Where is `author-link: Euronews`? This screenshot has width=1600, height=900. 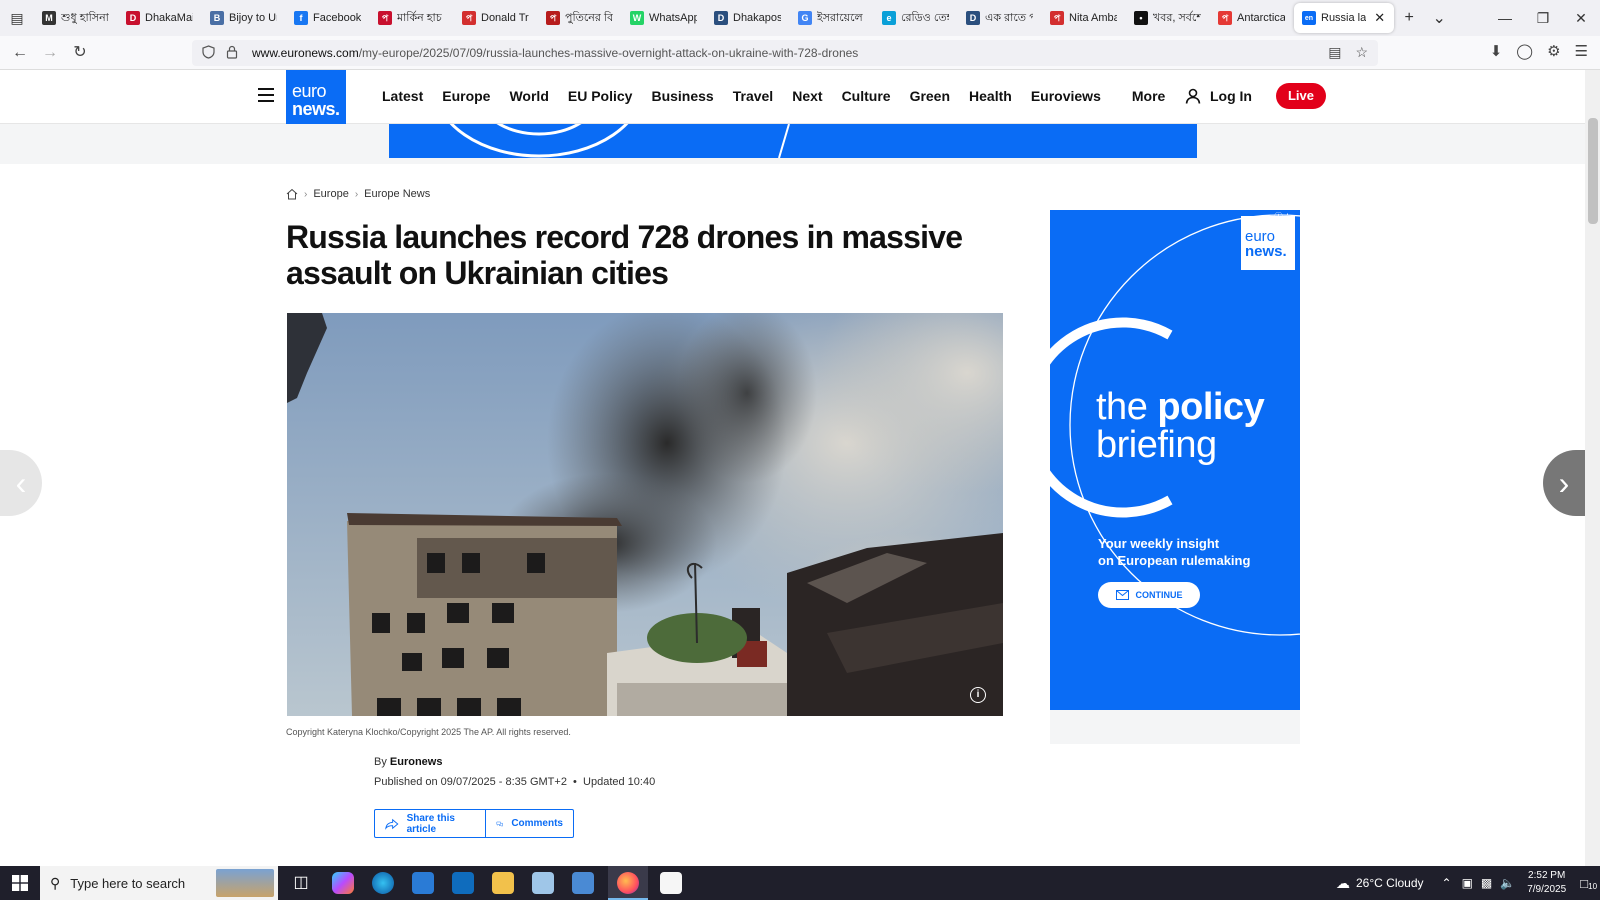
author-link: Euronews is located at coordinates (416, 762).